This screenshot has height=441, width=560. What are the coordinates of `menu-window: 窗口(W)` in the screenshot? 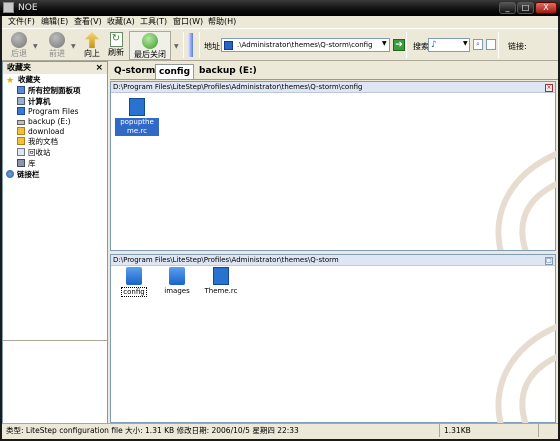 It's located at (188, 22).